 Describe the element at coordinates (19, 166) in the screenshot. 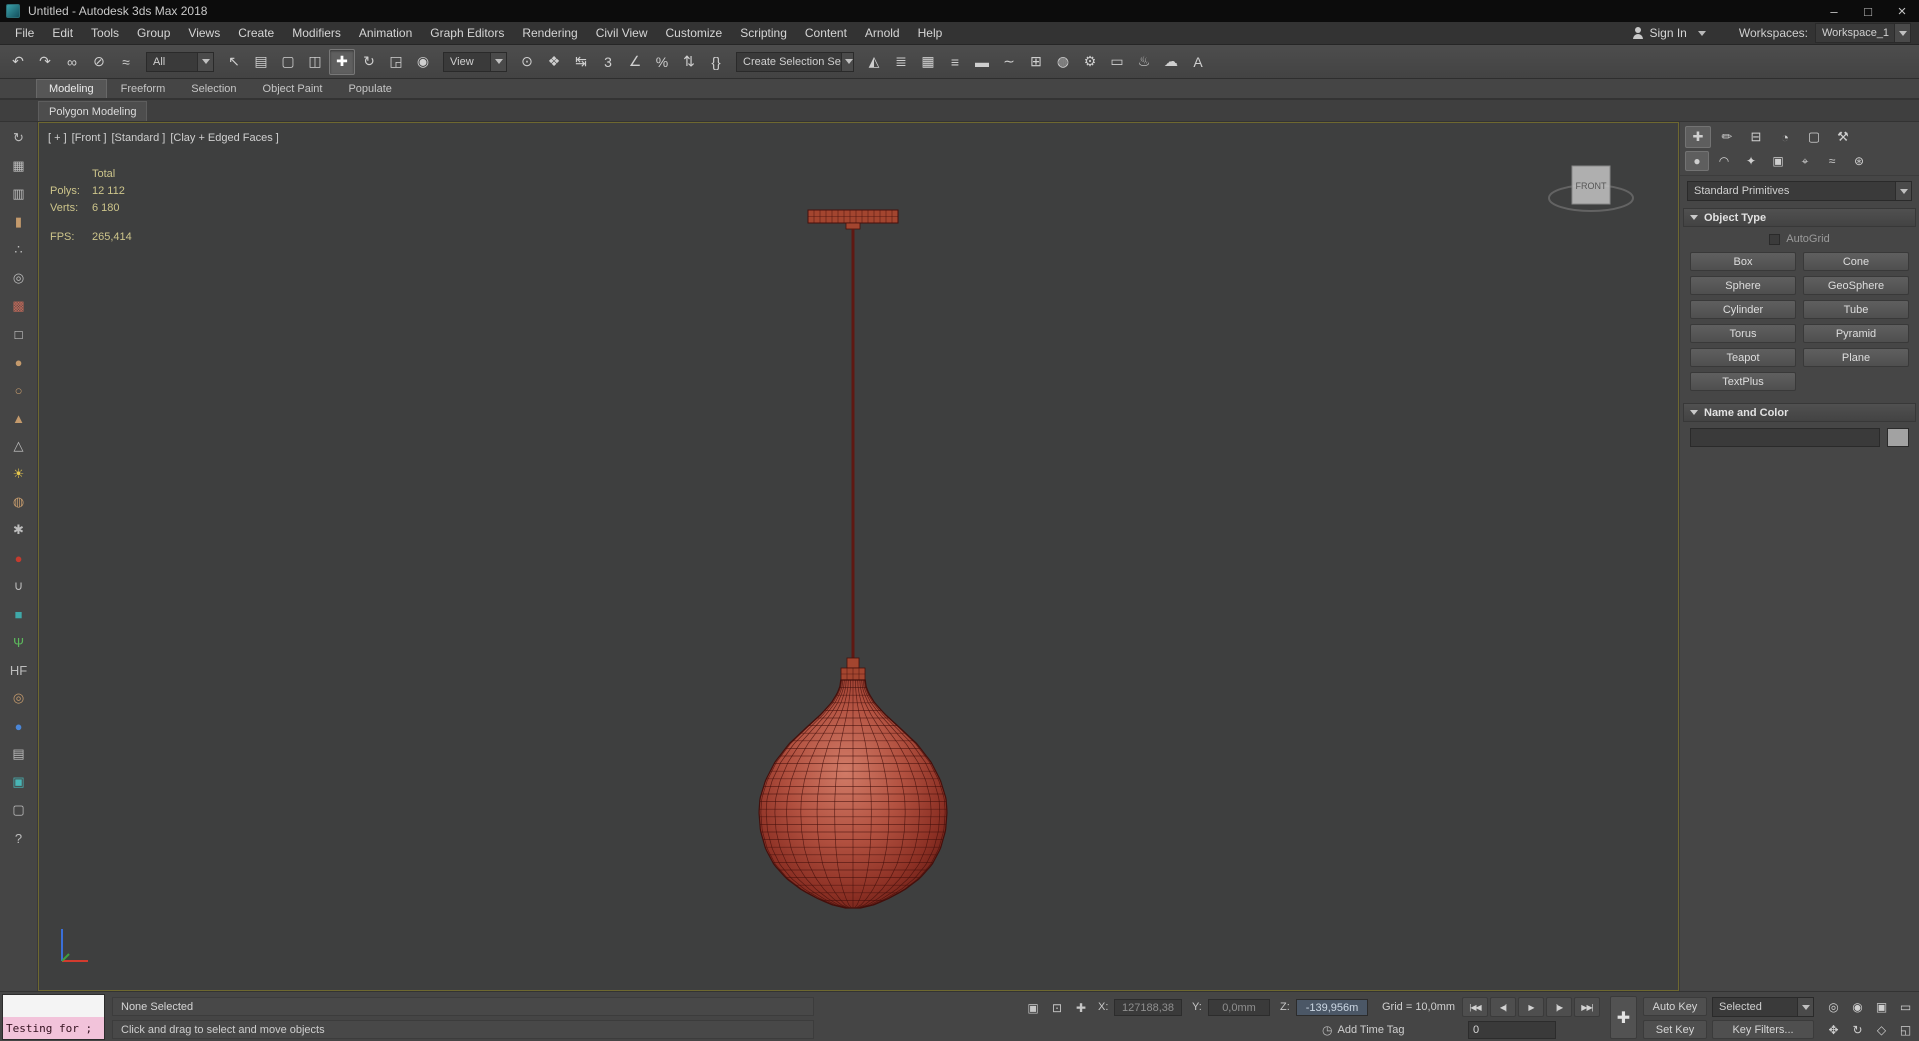

I see `grid-tool: ▦` at that location.